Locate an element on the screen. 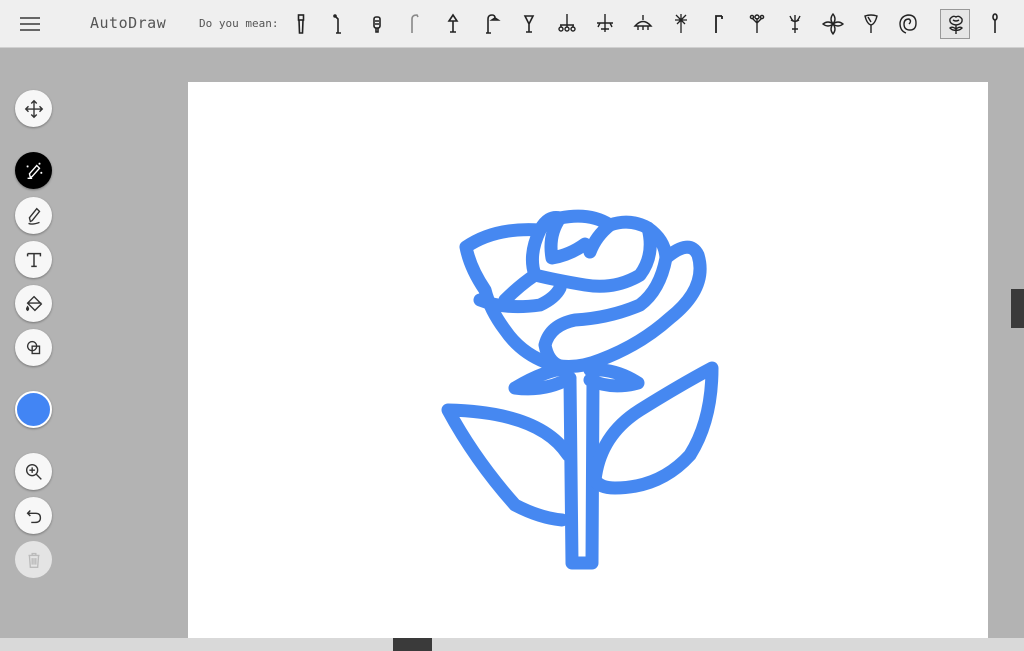 The height and width of the screenshot is (651, 1024). suggestion-single-stem-flower is located at coordinates (995, 24).